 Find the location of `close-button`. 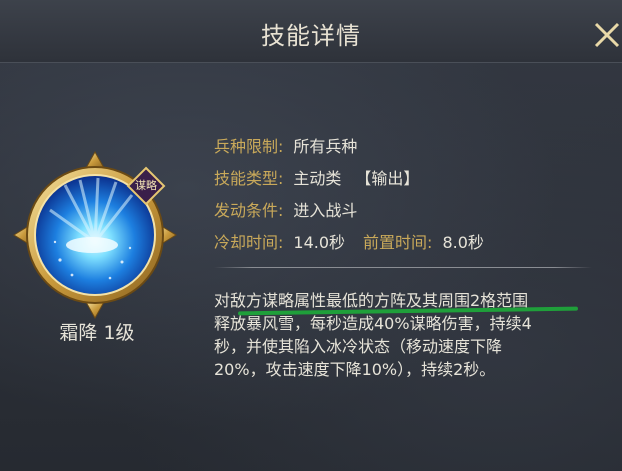

close-button is located at coordinates (605, 34).